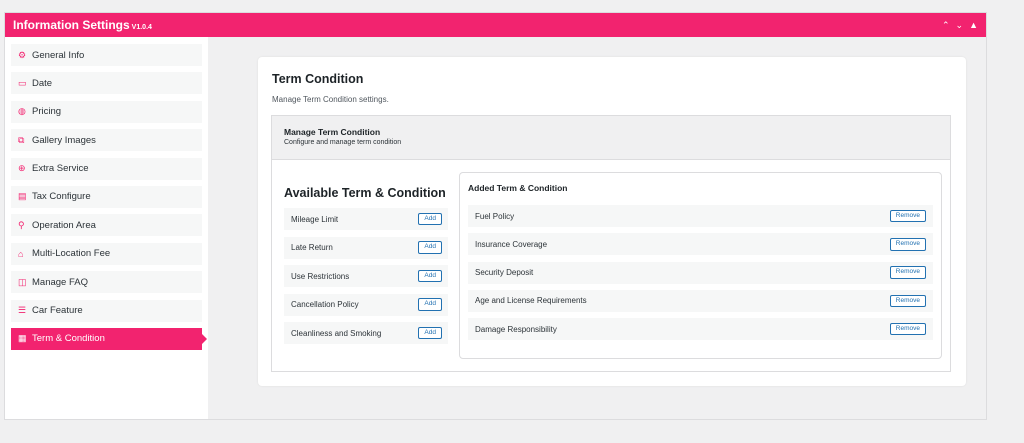 Image resolution: width=1024 pixels, height=443 pixels. I want to click on list-item: Cleanliness and Smoking Add, so click(366, 333).